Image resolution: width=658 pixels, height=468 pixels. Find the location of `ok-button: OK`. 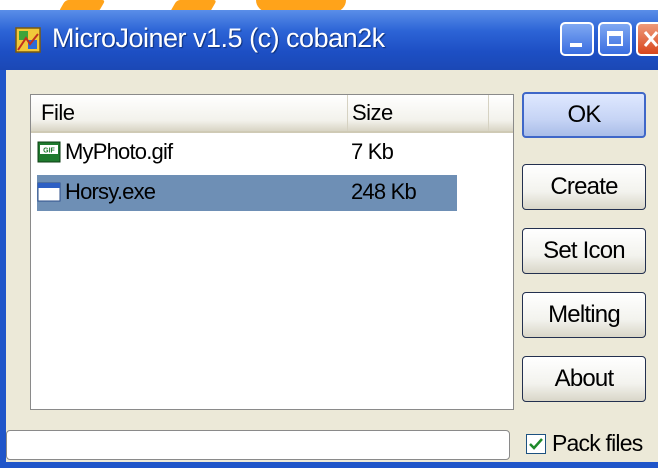

ok-button: OK is located at coordinates (584, 115).